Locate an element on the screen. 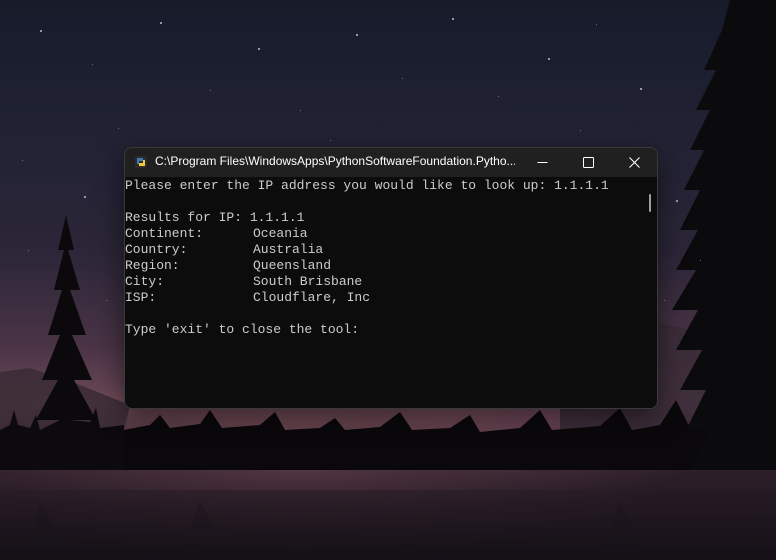 The height and width of the screenshot is (560, 776). close-button is located at coordinates (634, 162).